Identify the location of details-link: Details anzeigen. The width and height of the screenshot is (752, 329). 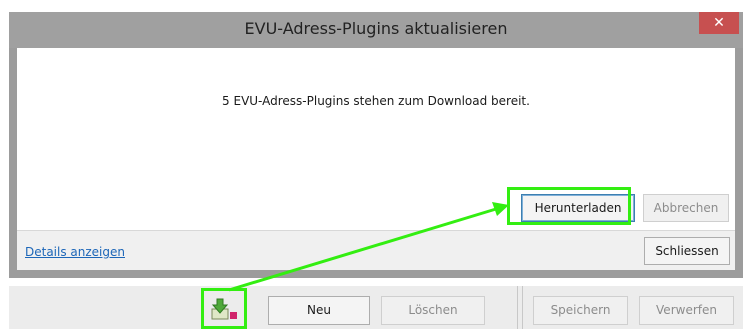
(75, 252).